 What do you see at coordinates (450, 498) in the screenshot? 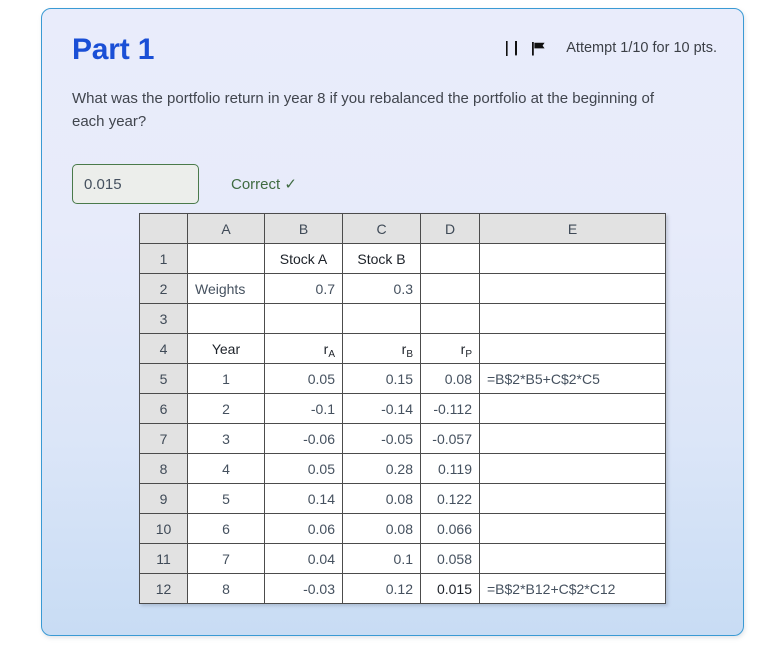
I see `cell-d9: 0.122` at bounding box center [450, 498].